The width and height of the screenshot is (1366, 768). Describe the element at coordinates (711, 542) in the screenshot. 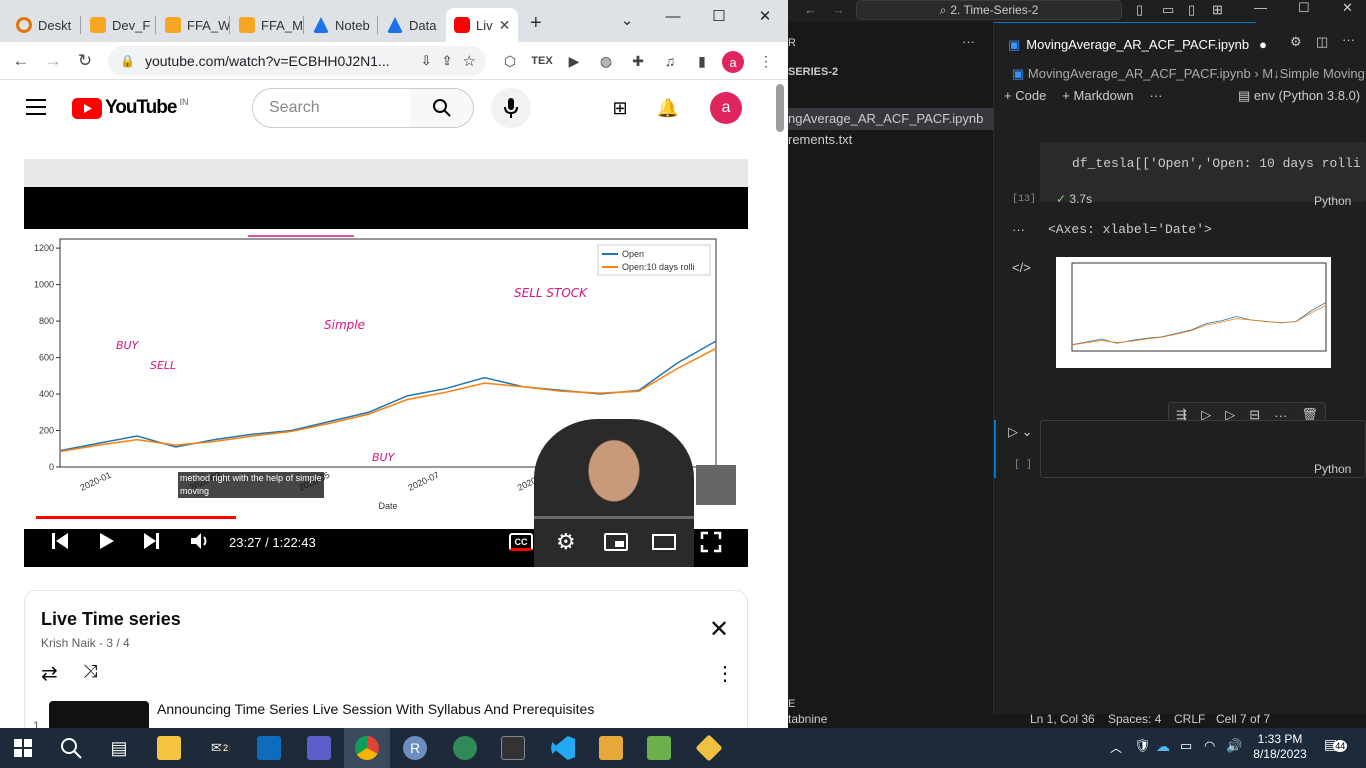

I see `fullscreen-icon` at that location.